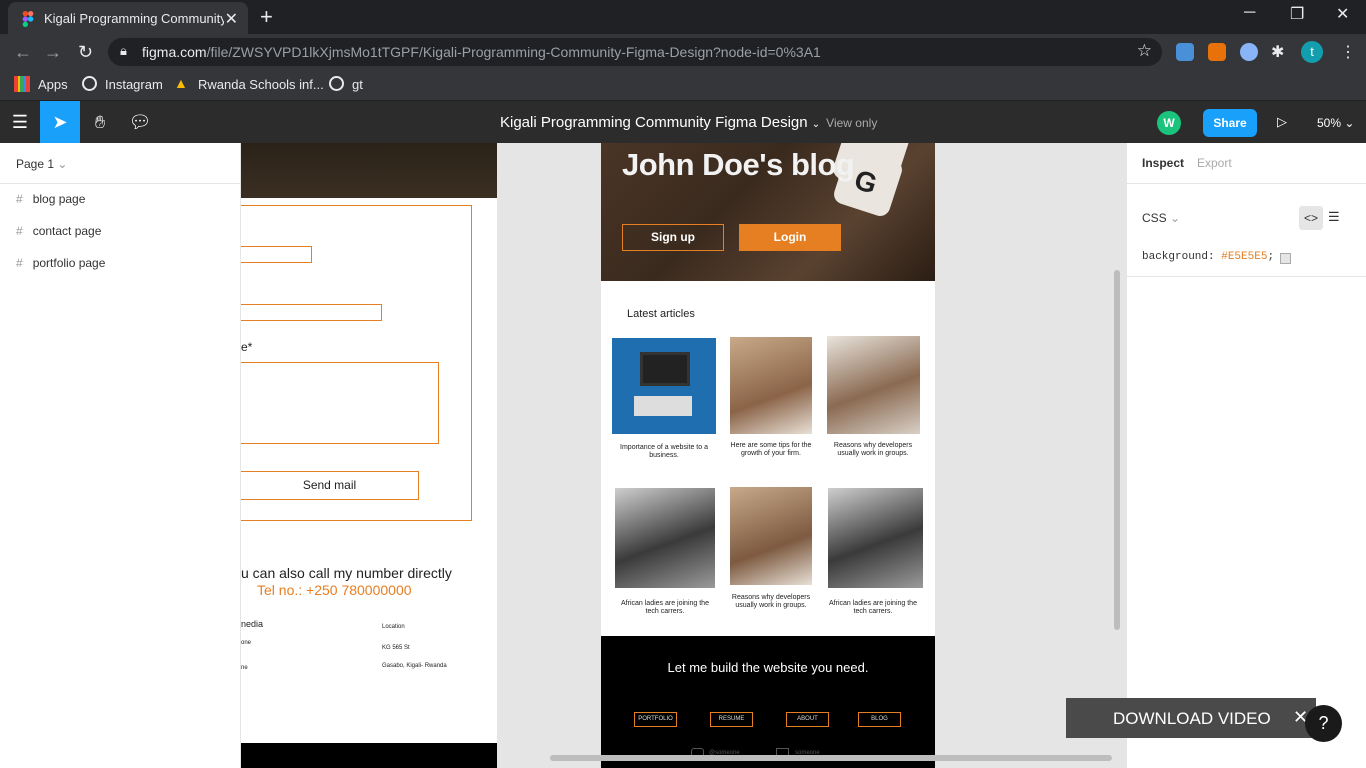 This screenshot has height=768, width=1366. What do you see at coordinates (1312, 52) in the screenshot?
I see `profile-avatar: t` at bounding box center [1312, 52].